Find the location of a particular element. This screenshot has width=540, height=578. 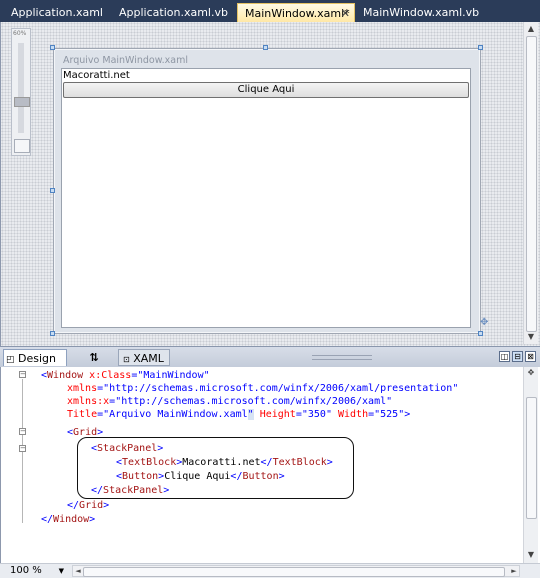

zoom-select: 100 % ▼ is located at coordinates (37, 571).